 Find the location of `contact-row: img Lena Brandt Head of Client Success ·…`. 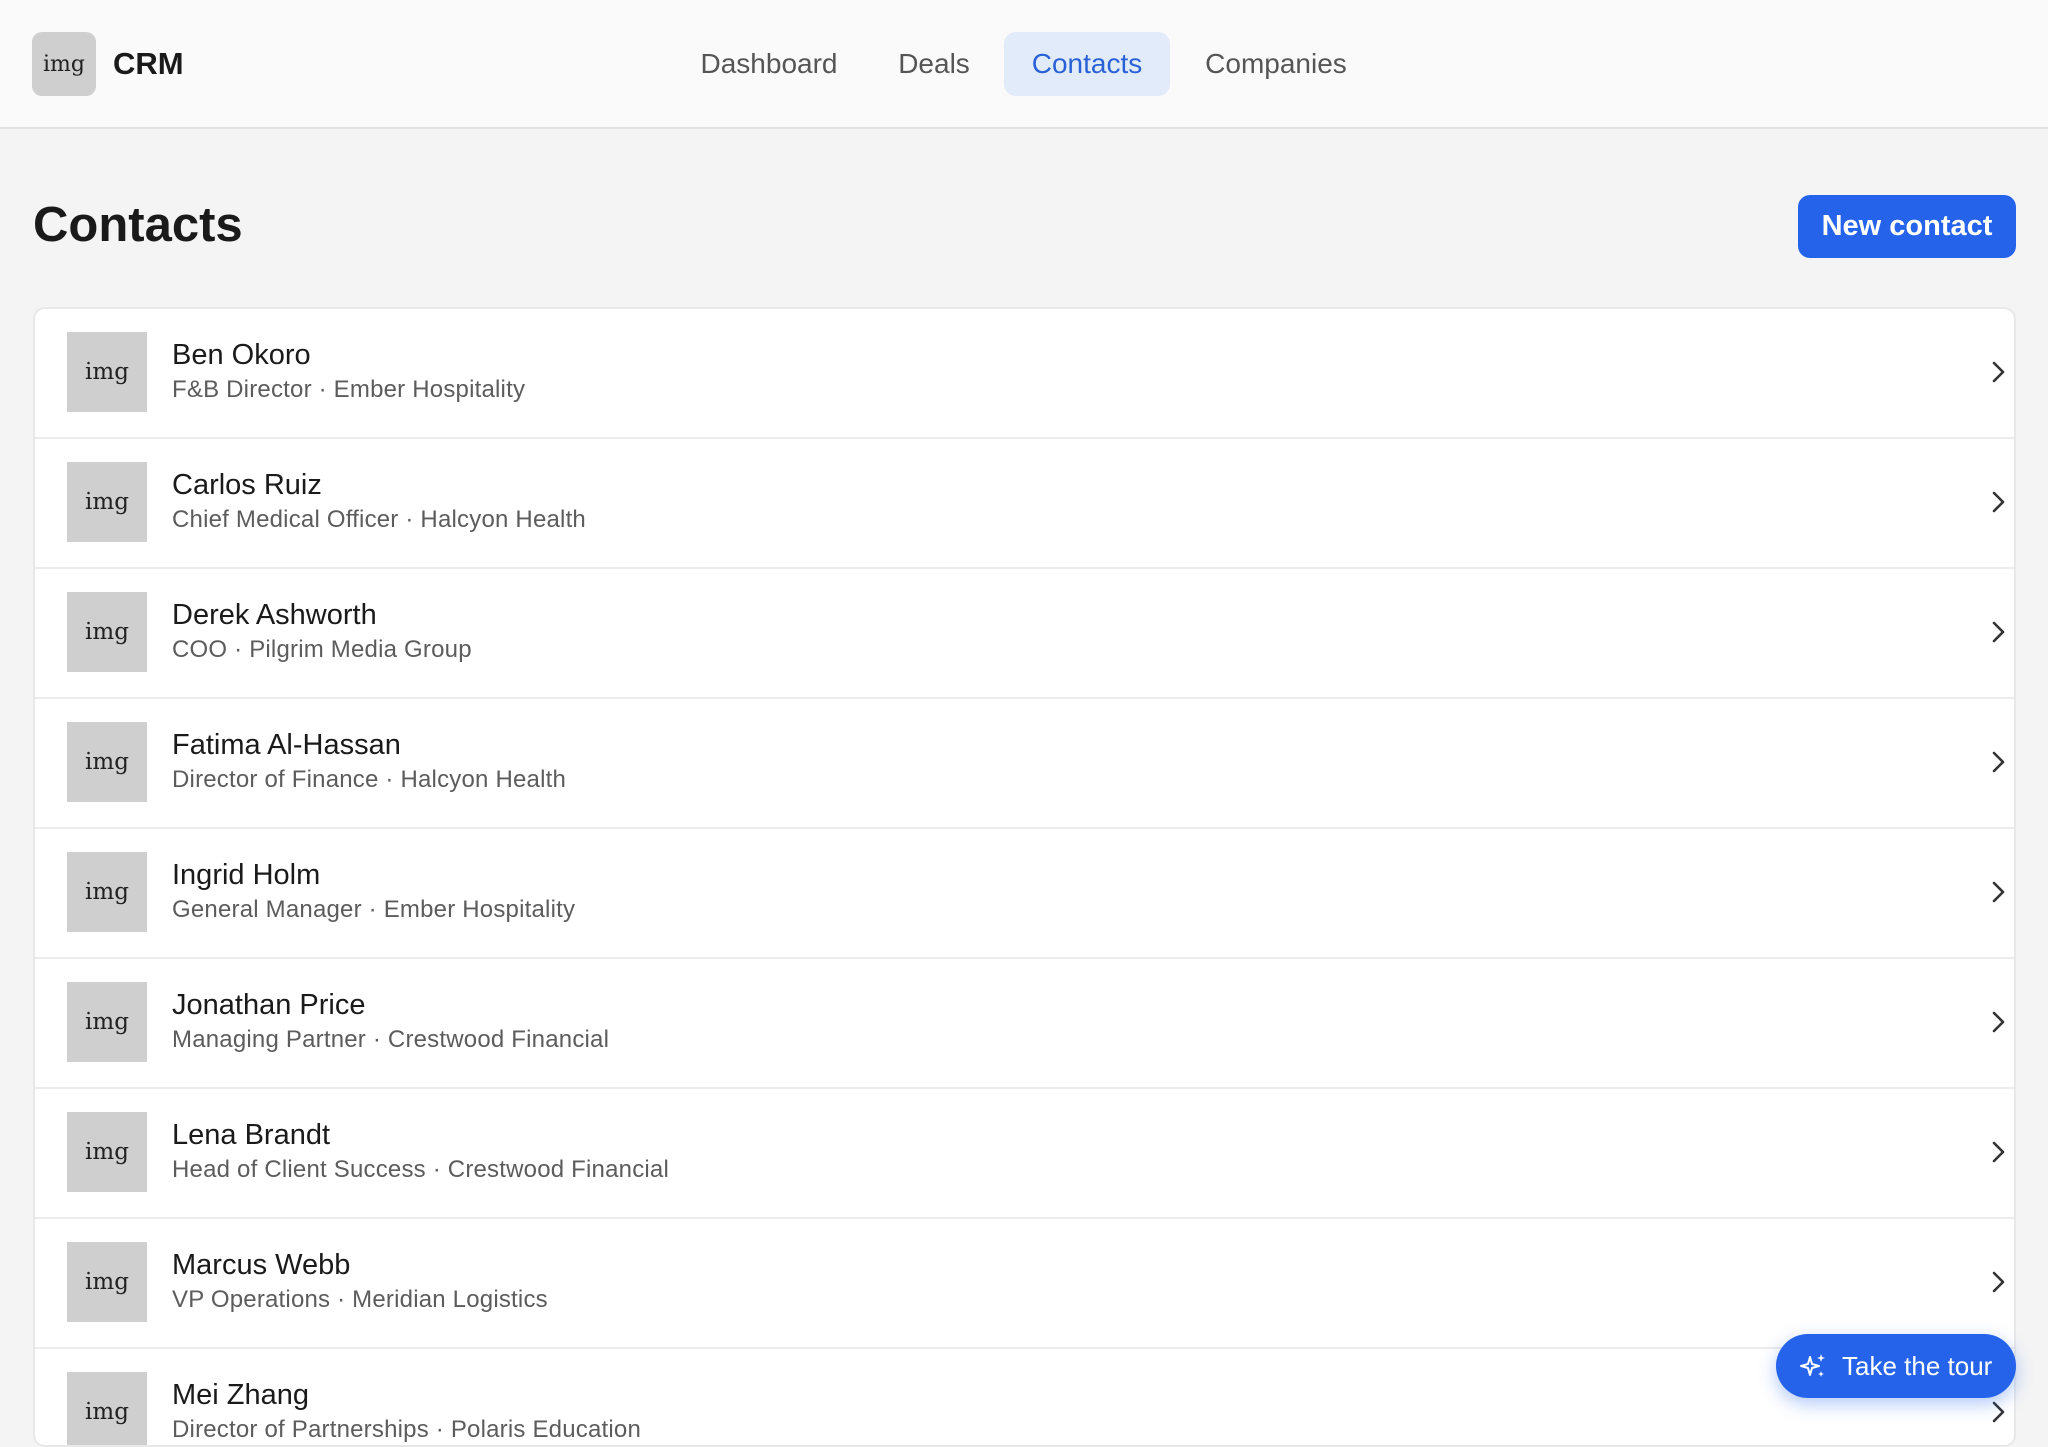

contact-row: img Lena Brandt Head of Client Success ·… is located at coordinates (1024, 1154).